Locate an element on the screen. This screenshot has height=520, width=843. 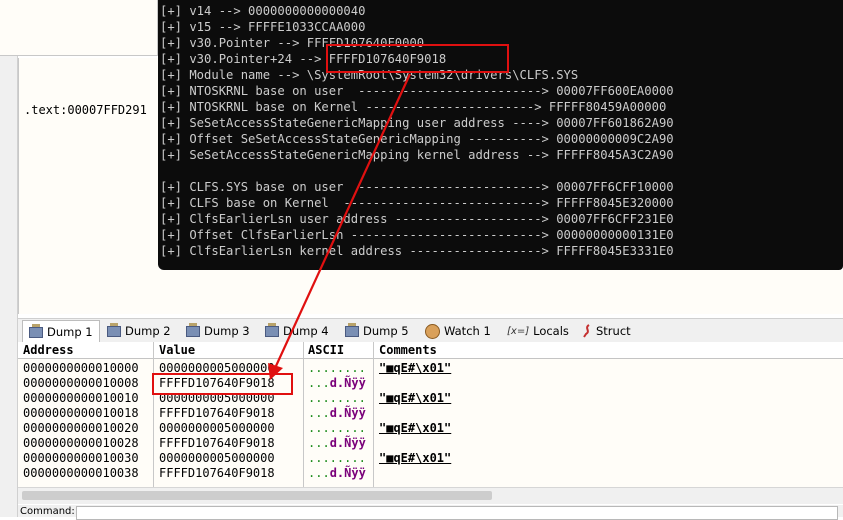
register-pane is located at coordinates (79, 28).